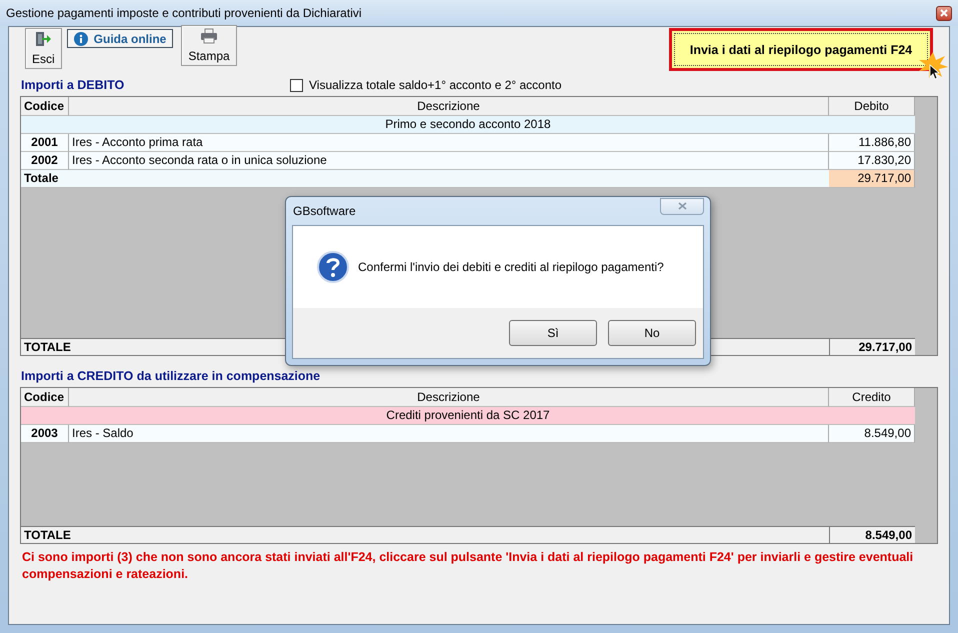 The width and height of the screenshot is (958, 633). I want to click on checkbox-label: Visualizza totale saldo+1° acconto e 2° acconto, so click(435, 85).